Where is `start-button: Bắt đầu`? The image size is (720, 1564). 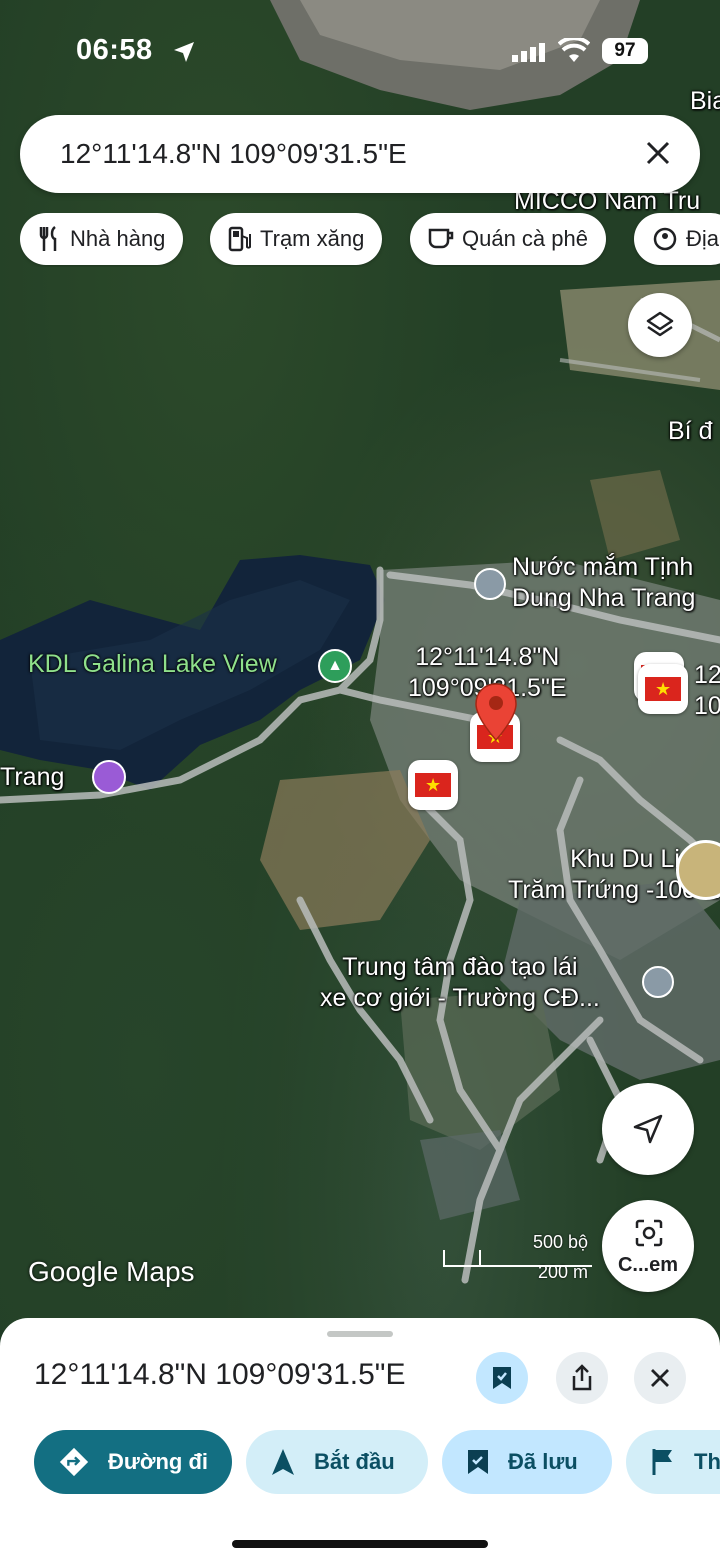
start-button: Bắt đầu is located at coordinates (337, 1462).